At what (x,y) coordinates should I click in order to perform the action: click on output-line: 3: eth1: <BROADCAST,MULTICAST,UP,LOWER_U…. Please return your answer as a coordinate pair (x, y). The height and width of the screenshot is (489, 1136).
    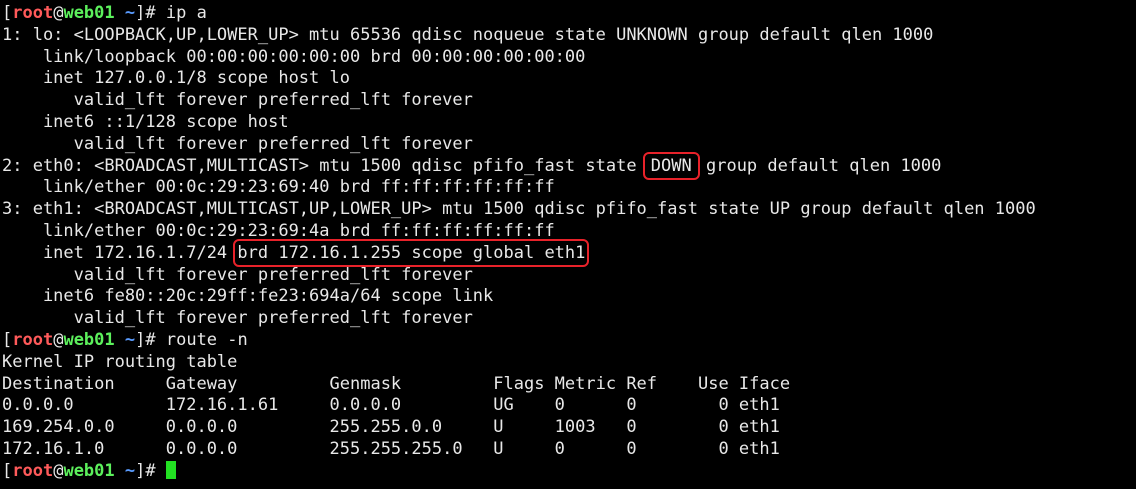
    Looking at the image, I should click on (519, 209).